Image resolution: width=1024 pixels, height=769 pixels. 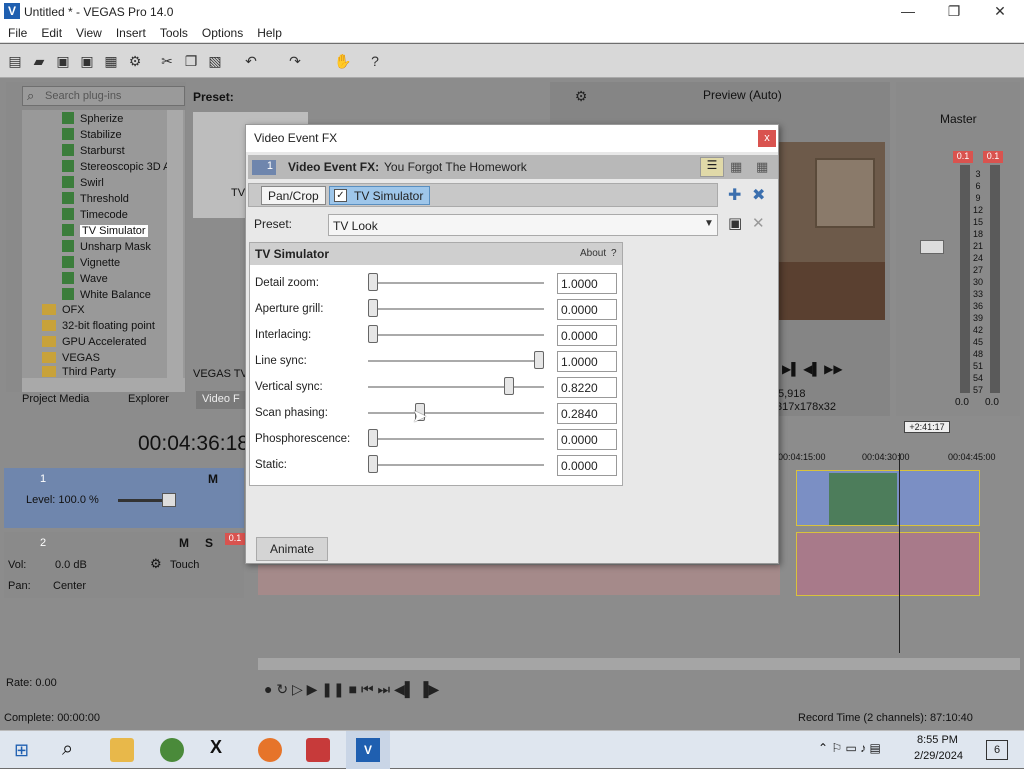 I want to click on folder-item: OFX, so click(x=63, y=312).